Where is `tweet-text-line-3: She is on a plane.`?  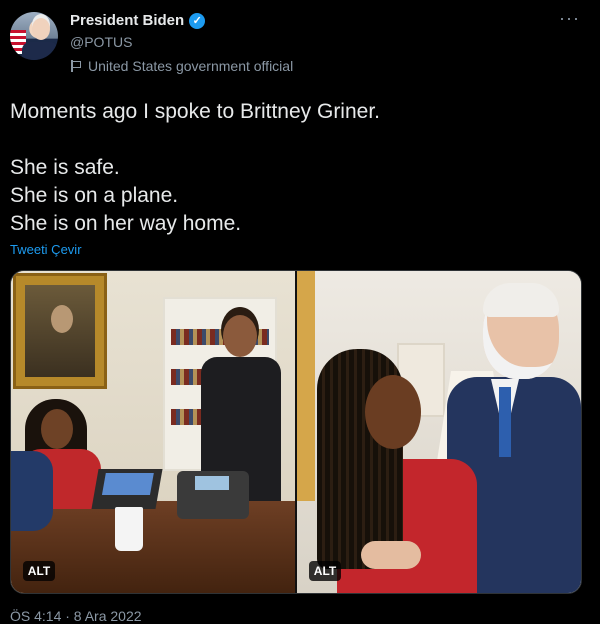 tweet-text-line-3: She is on a plane. is located at coordinates (94, 195).